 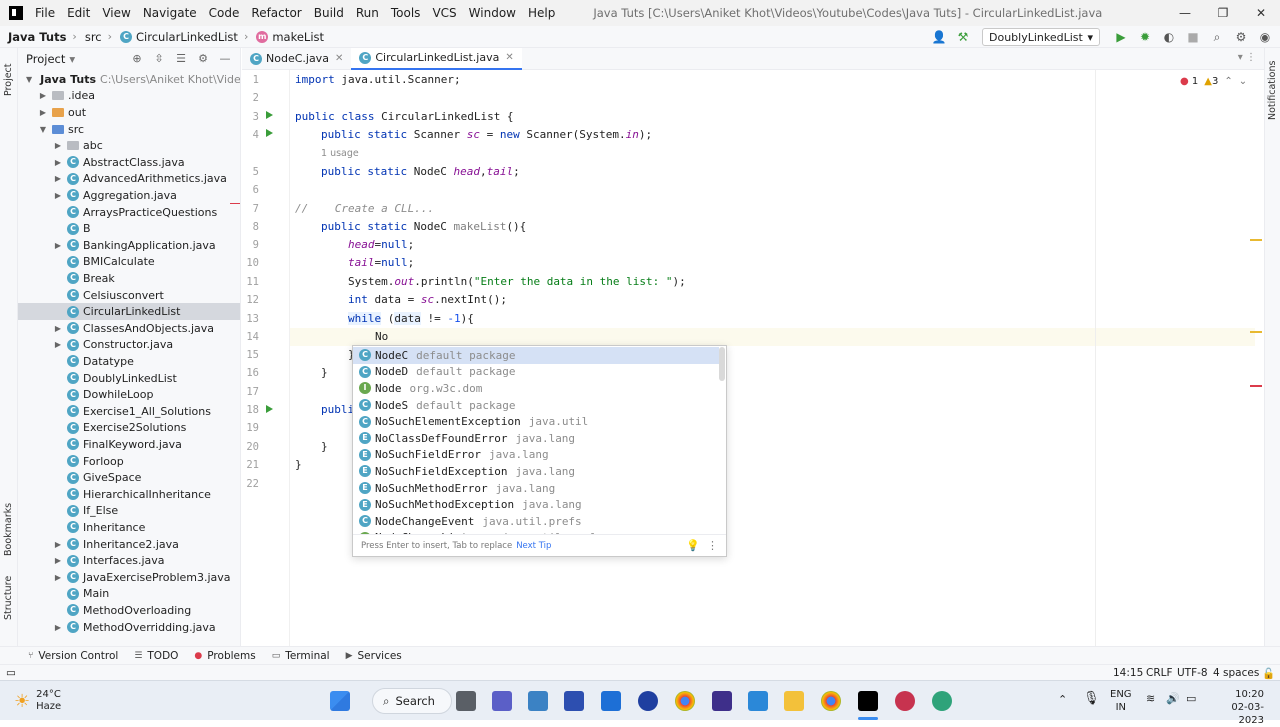 What do you see at coordinates (536, 388) in the screenshot?
I see `completion-item: I Node org.w3c.dom` at bounding box center [536, 388].